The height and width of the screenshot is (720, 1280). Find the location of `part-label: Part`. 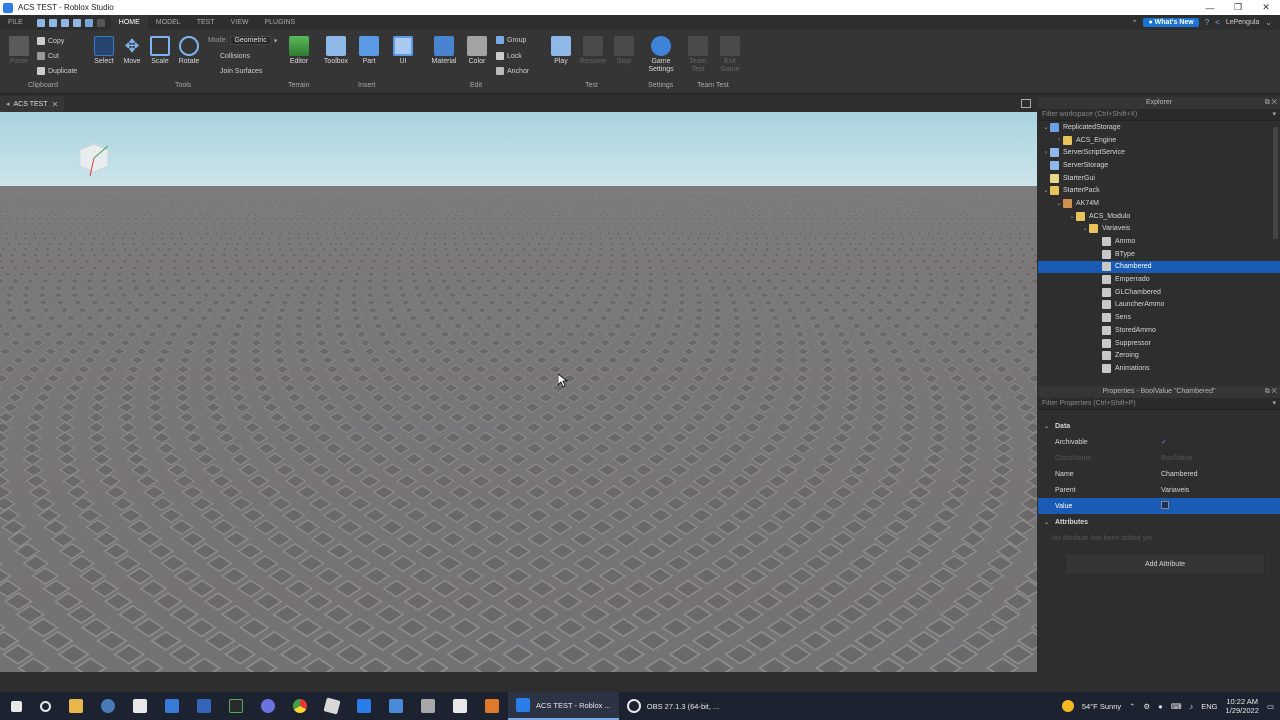

part-label: Part is located at coordinates (369, 61).